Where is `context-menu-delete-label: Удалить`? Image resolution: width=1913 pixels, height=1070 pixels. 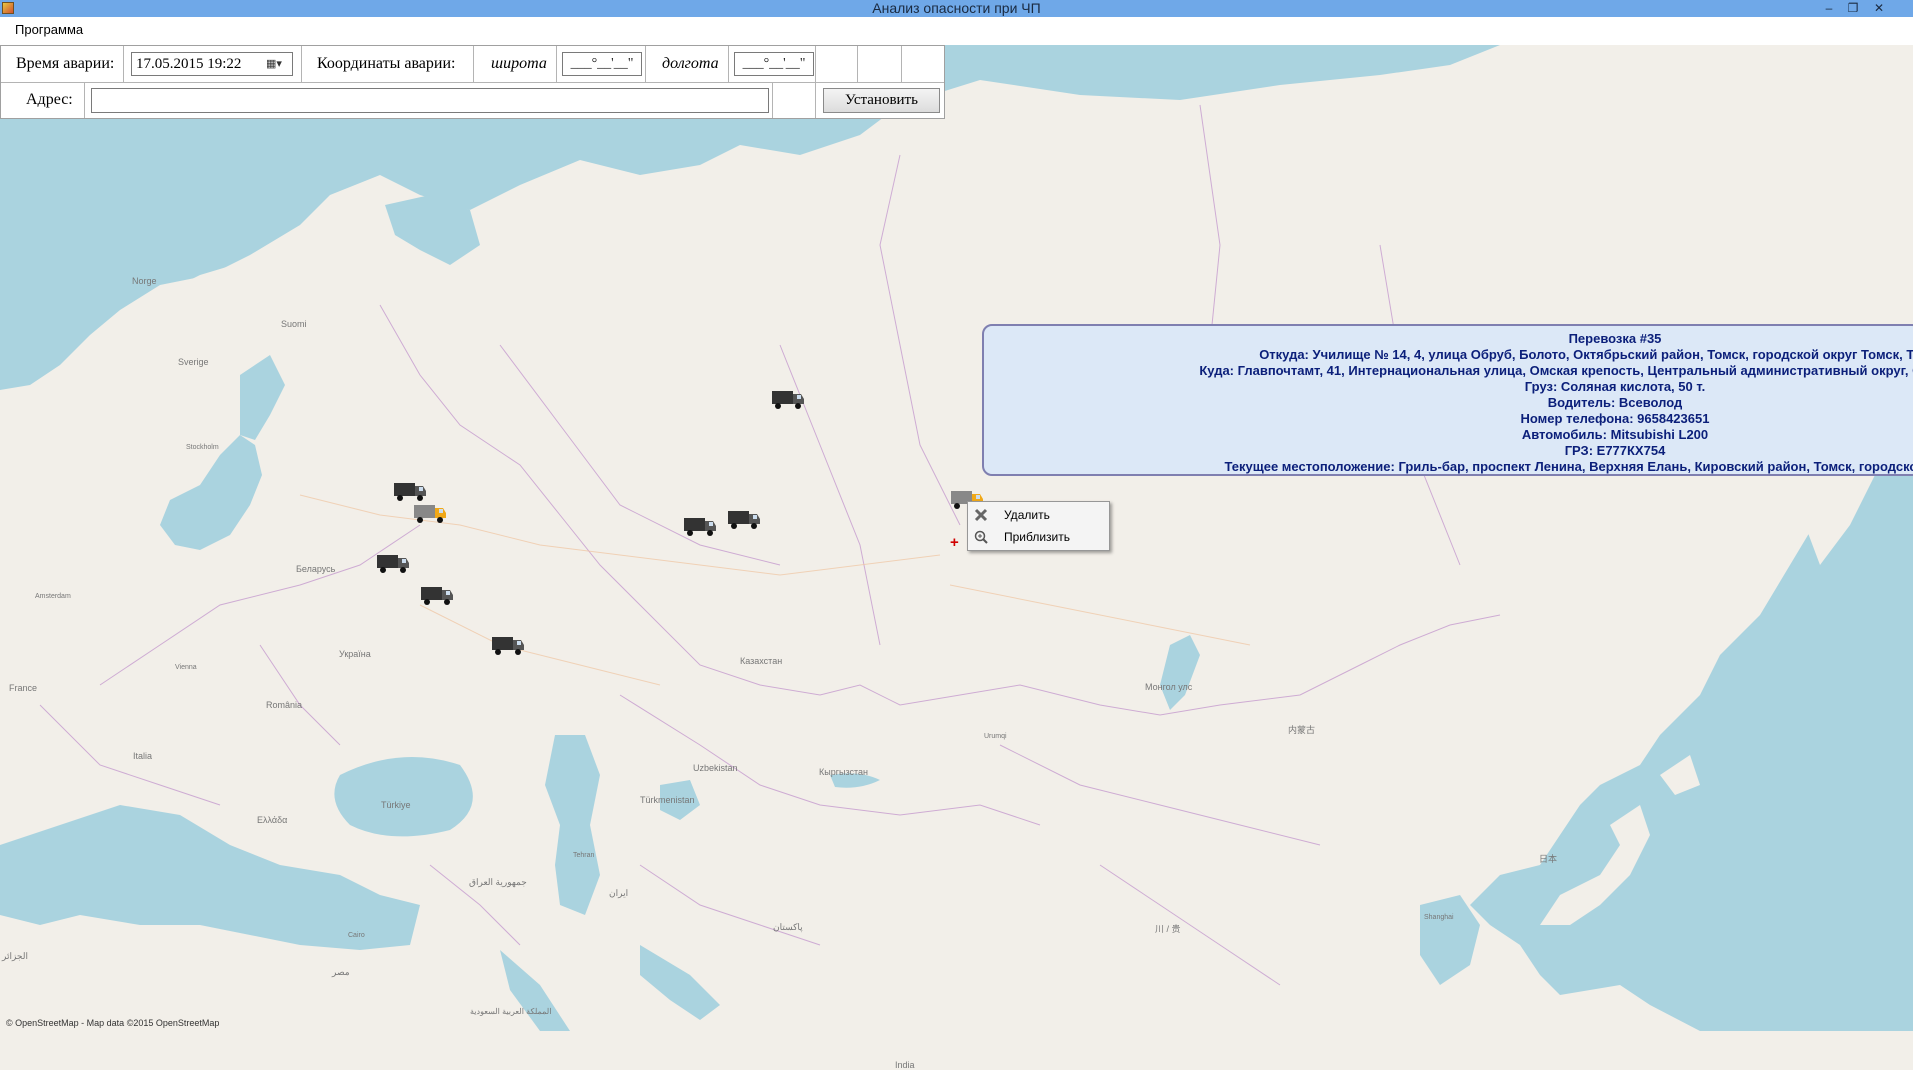 context-menu-delete-label: Удалить is located at coordinates (1027, 515).